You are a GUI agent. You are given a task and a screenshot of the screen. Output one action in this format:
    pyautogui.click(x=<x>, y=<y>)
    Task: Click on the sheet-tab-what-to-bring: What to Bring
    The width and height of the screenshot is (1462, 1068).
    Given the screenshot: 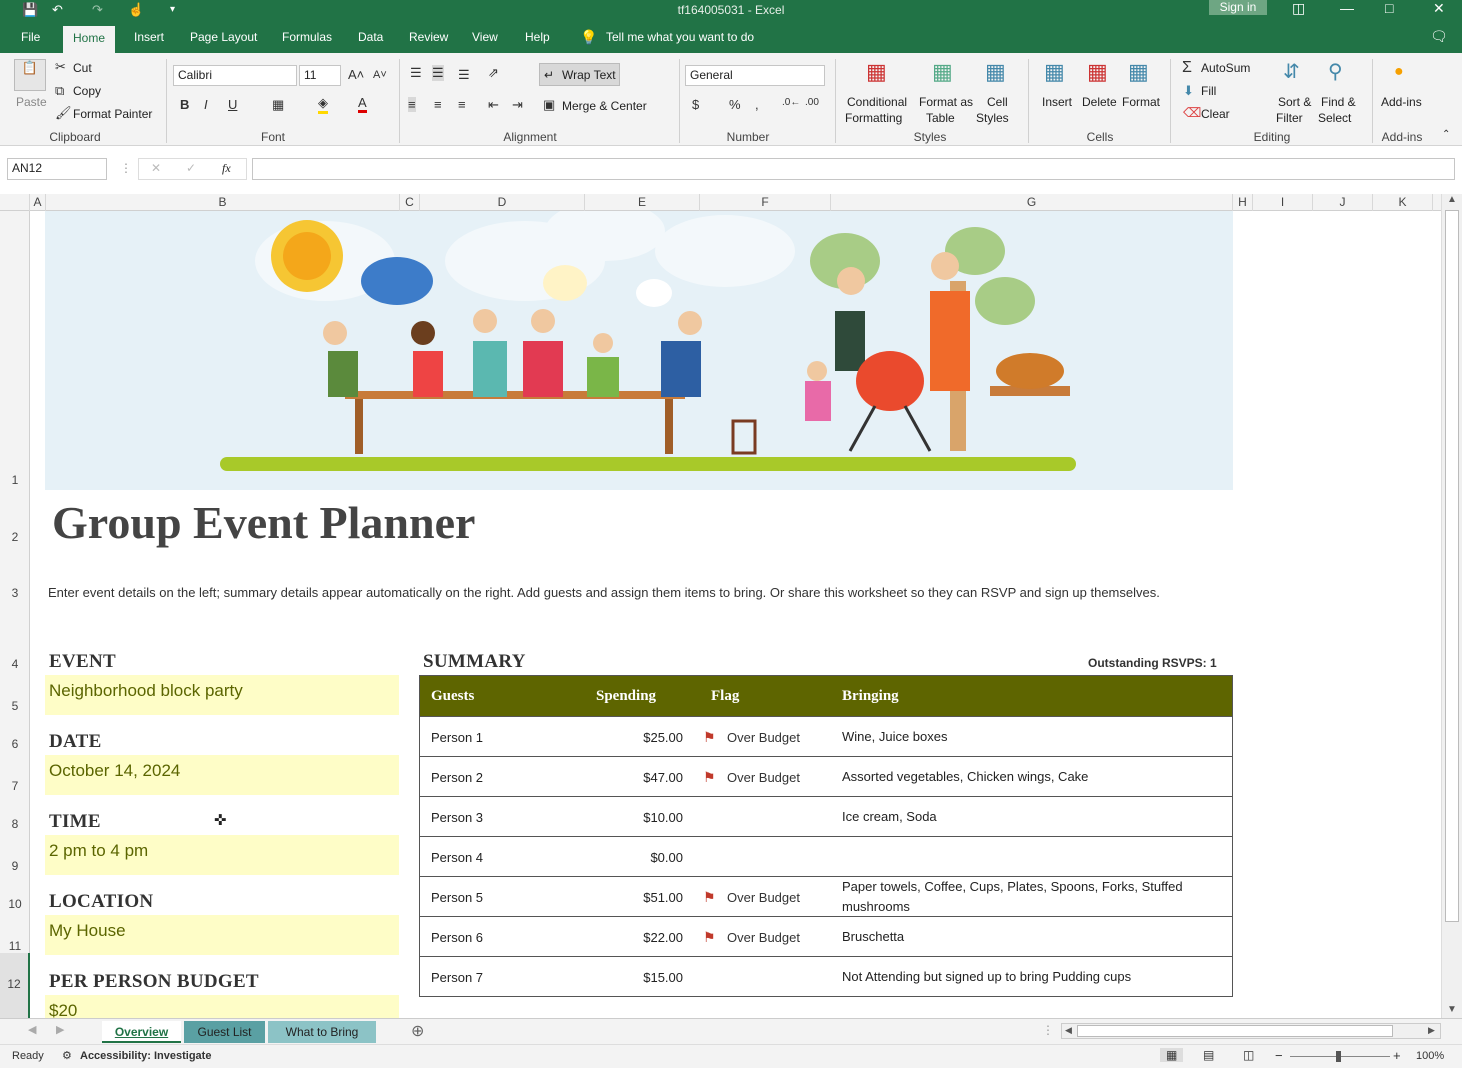 What is the action you would take?
    pyautogui.click(x=322, y=1032)
    